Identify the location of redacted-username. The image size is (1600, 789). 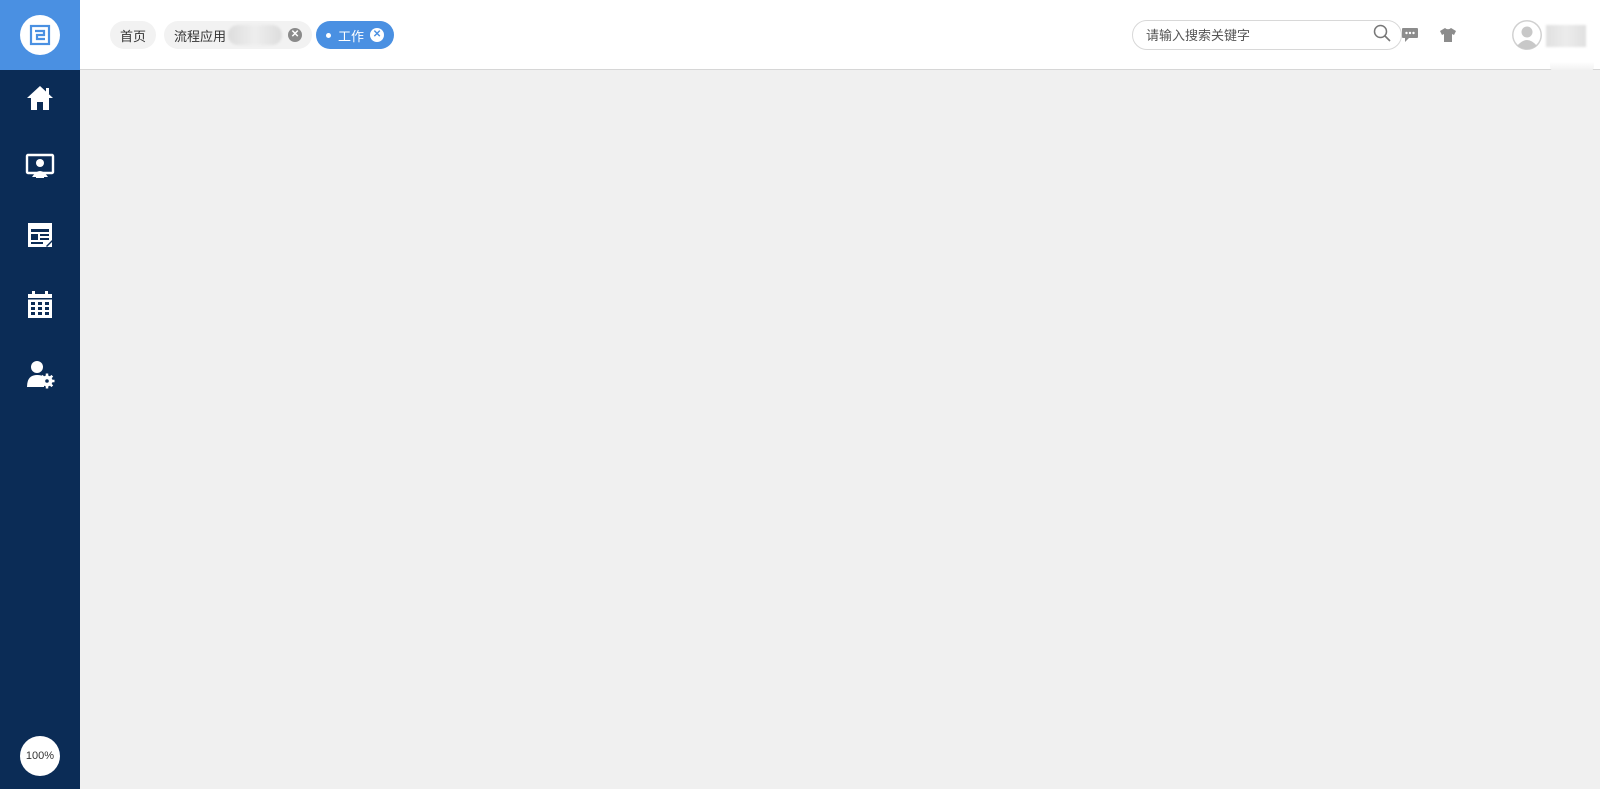
(1566, 36).